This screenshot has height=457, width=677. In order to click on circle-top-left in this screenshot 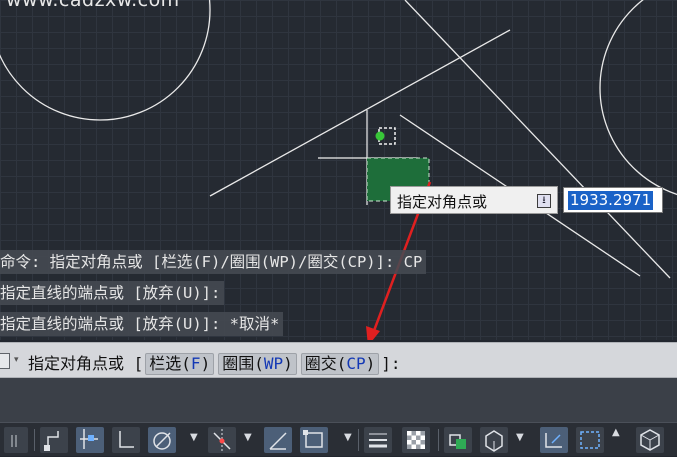, I will do `click(105, 60)`.